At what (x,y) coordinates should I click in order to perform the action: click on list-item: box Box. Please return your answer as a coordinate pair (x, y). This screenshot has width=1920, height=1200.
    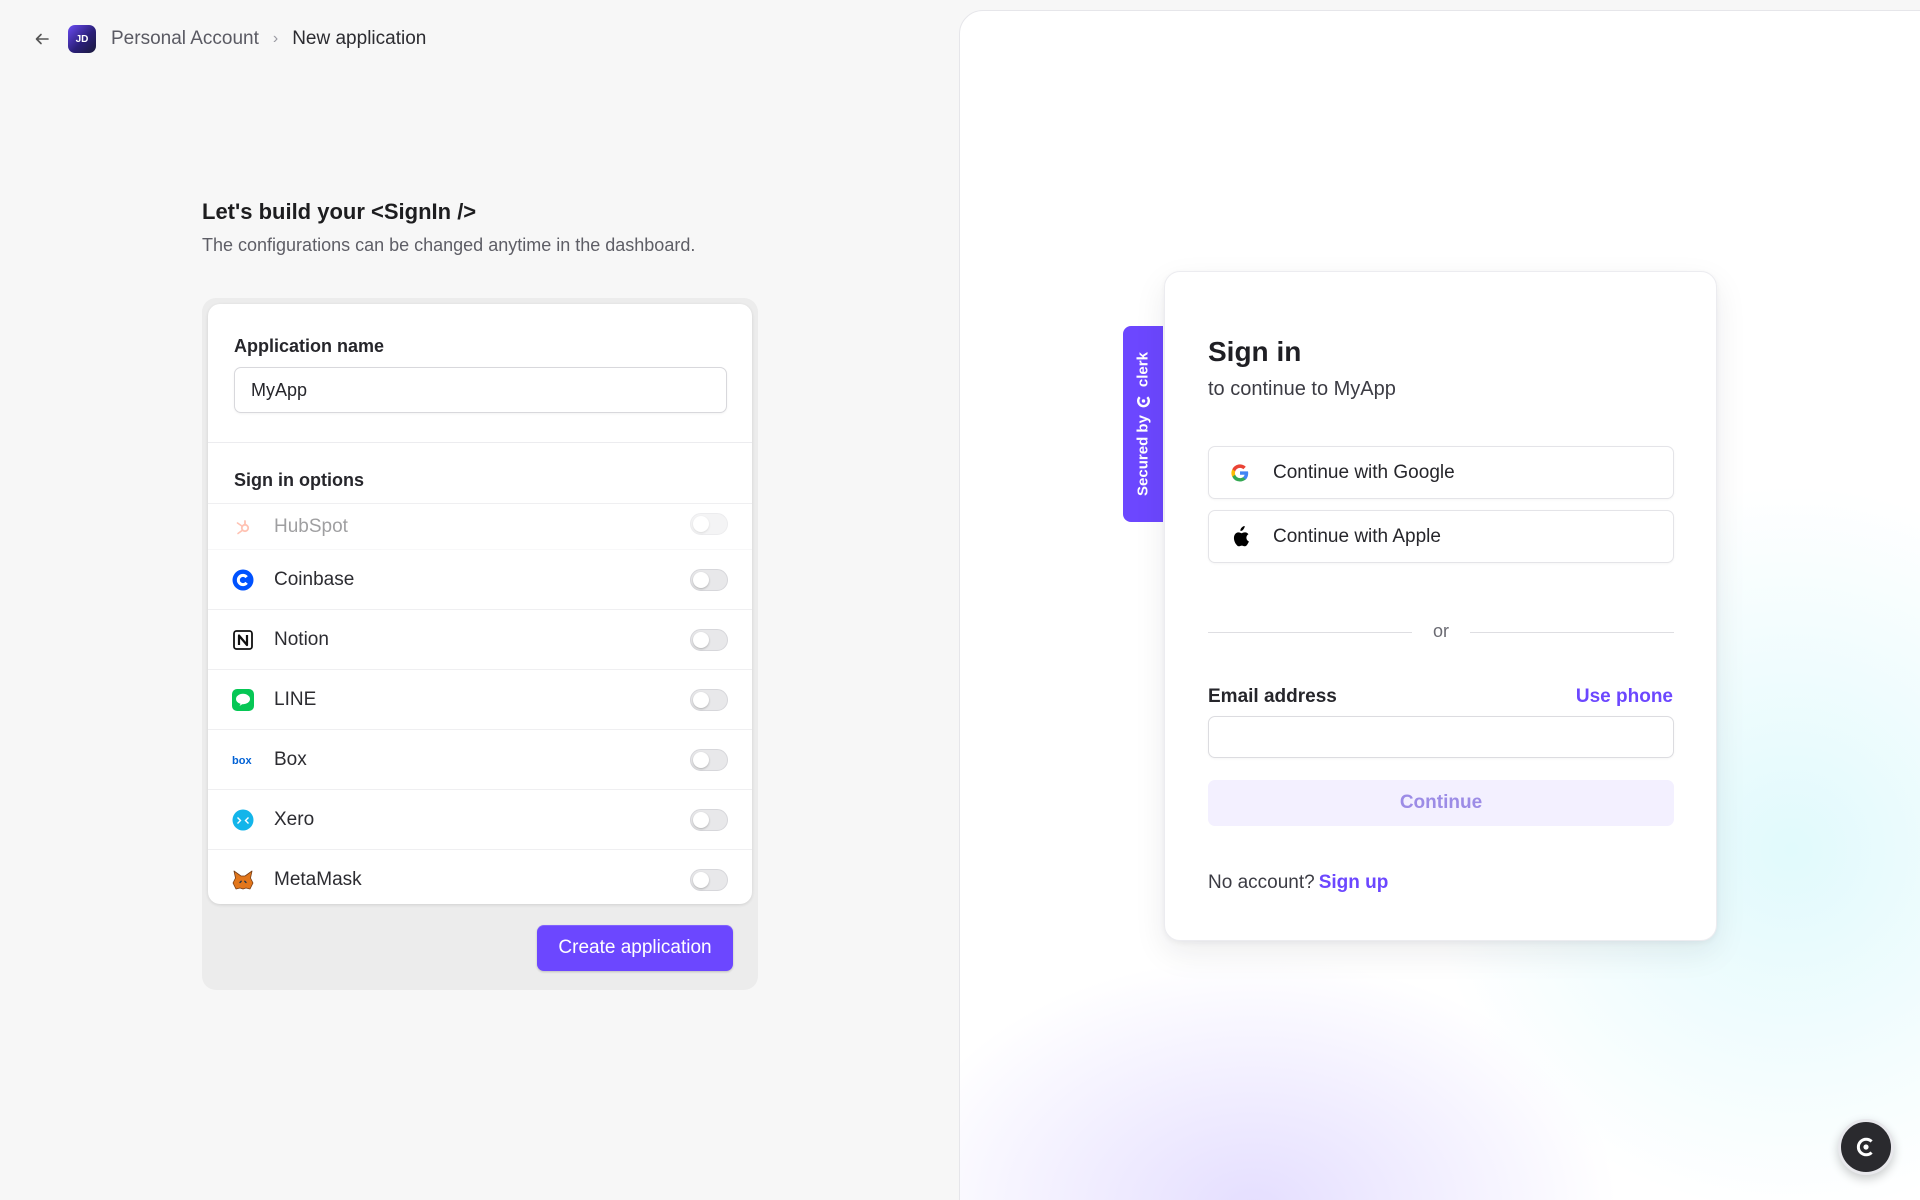
    Looking at the image, I should click on (480, 760).